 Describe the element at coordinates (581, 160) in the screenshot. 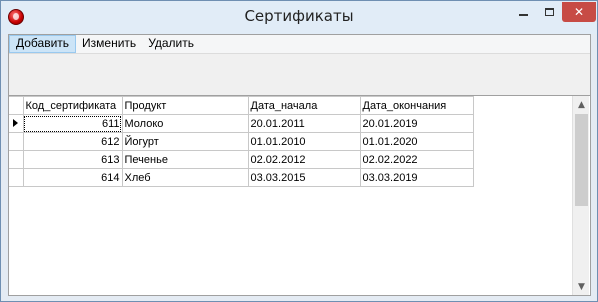

I see `scroll-thumb` at that location.